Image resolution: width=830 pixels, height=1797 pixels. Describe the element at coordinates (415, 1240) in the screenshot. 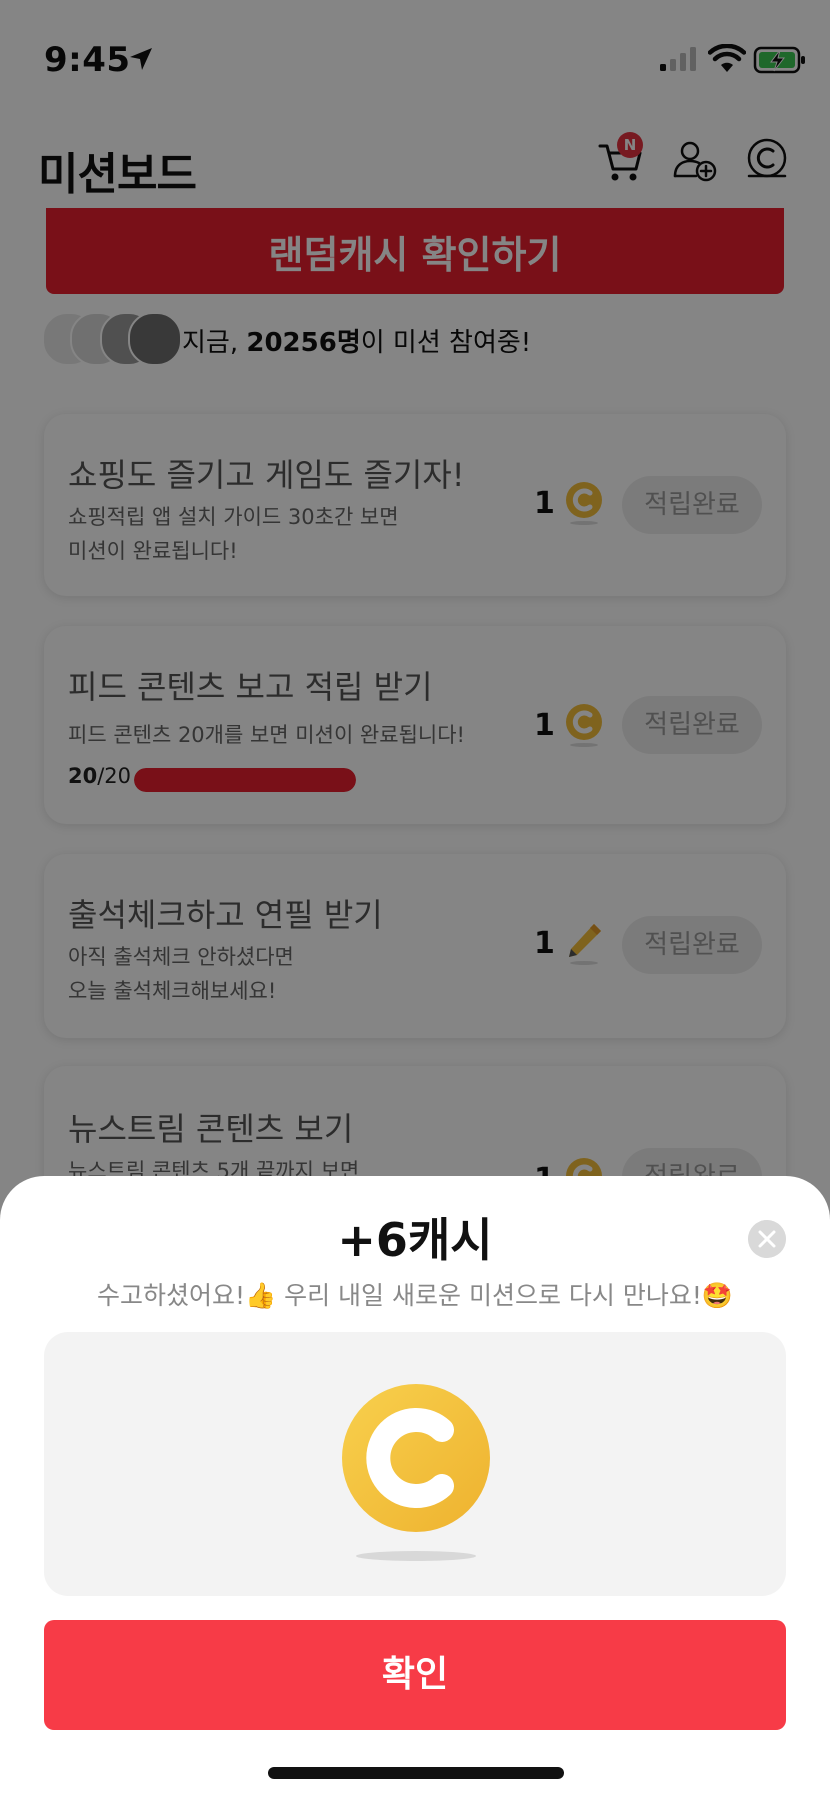

I see `reward-title: +6캐시` at that location.